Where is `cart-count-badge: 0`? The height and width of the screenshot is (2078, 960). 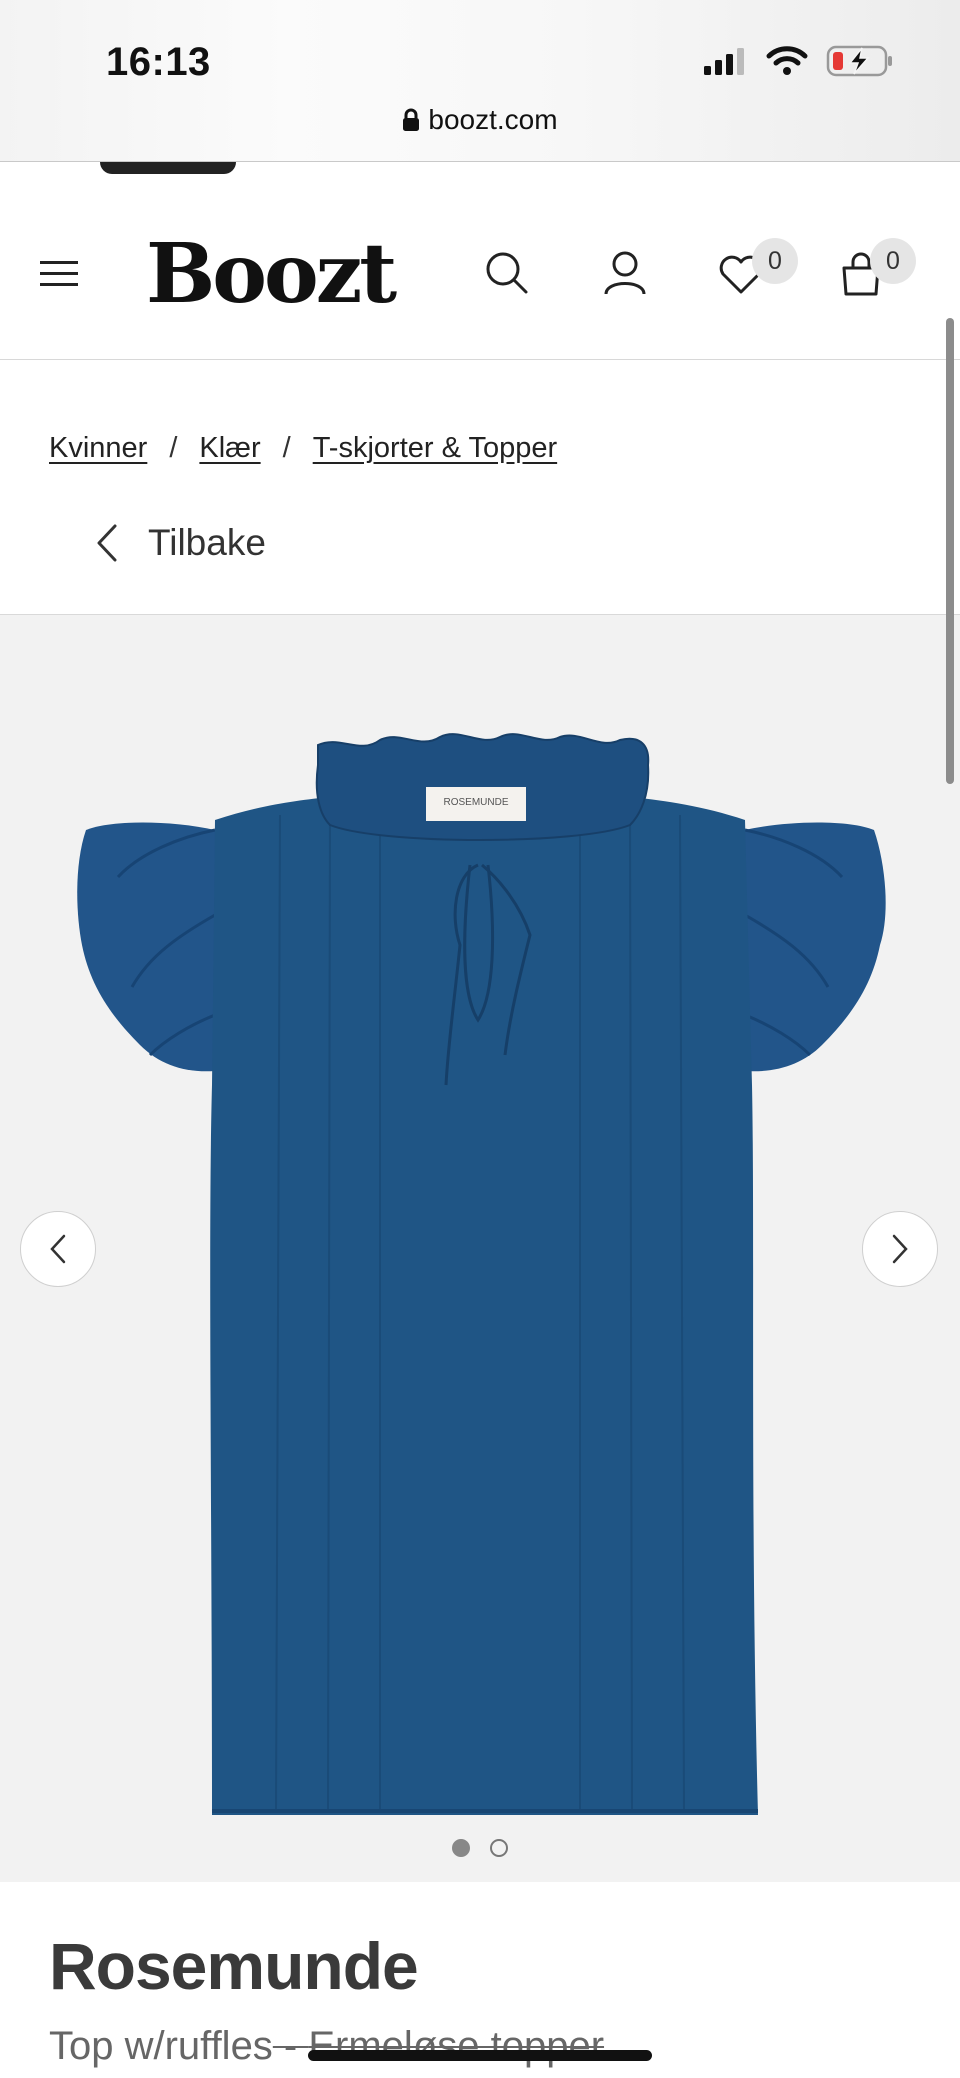 cart-count-badge: 0 is located at coordinates (893, 261).